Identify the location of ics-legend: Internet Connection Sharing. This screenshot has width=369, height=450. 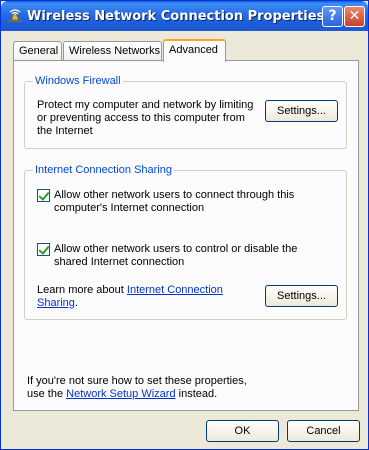
(103, 170).